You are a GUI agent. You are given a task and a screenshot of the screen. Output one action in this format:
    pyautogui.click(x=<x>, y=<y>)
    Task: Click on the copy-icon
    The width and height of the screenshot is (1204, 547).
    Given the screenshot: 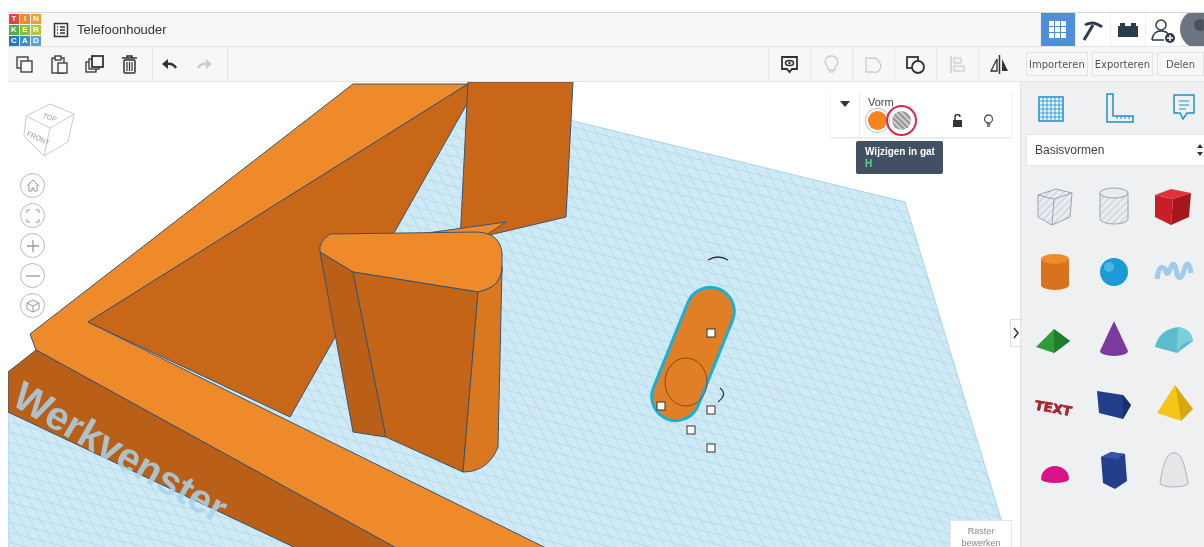 What is the action you would take?
    pyautogui.click(x=24, y=64)
    